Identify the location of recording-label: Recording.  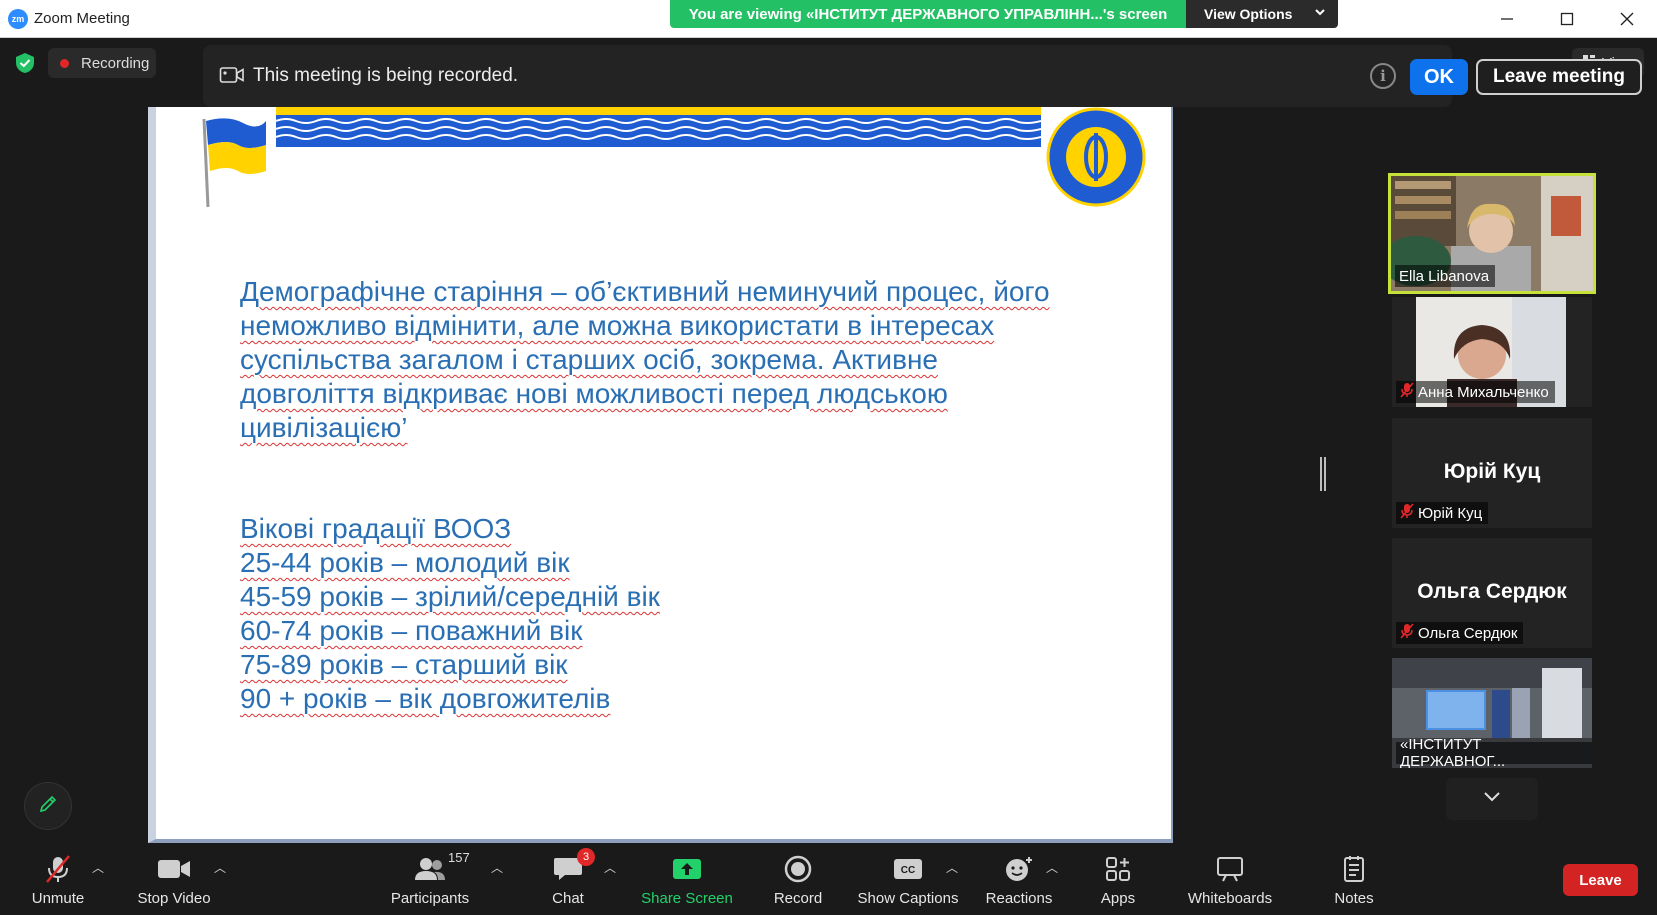
(115, 63).